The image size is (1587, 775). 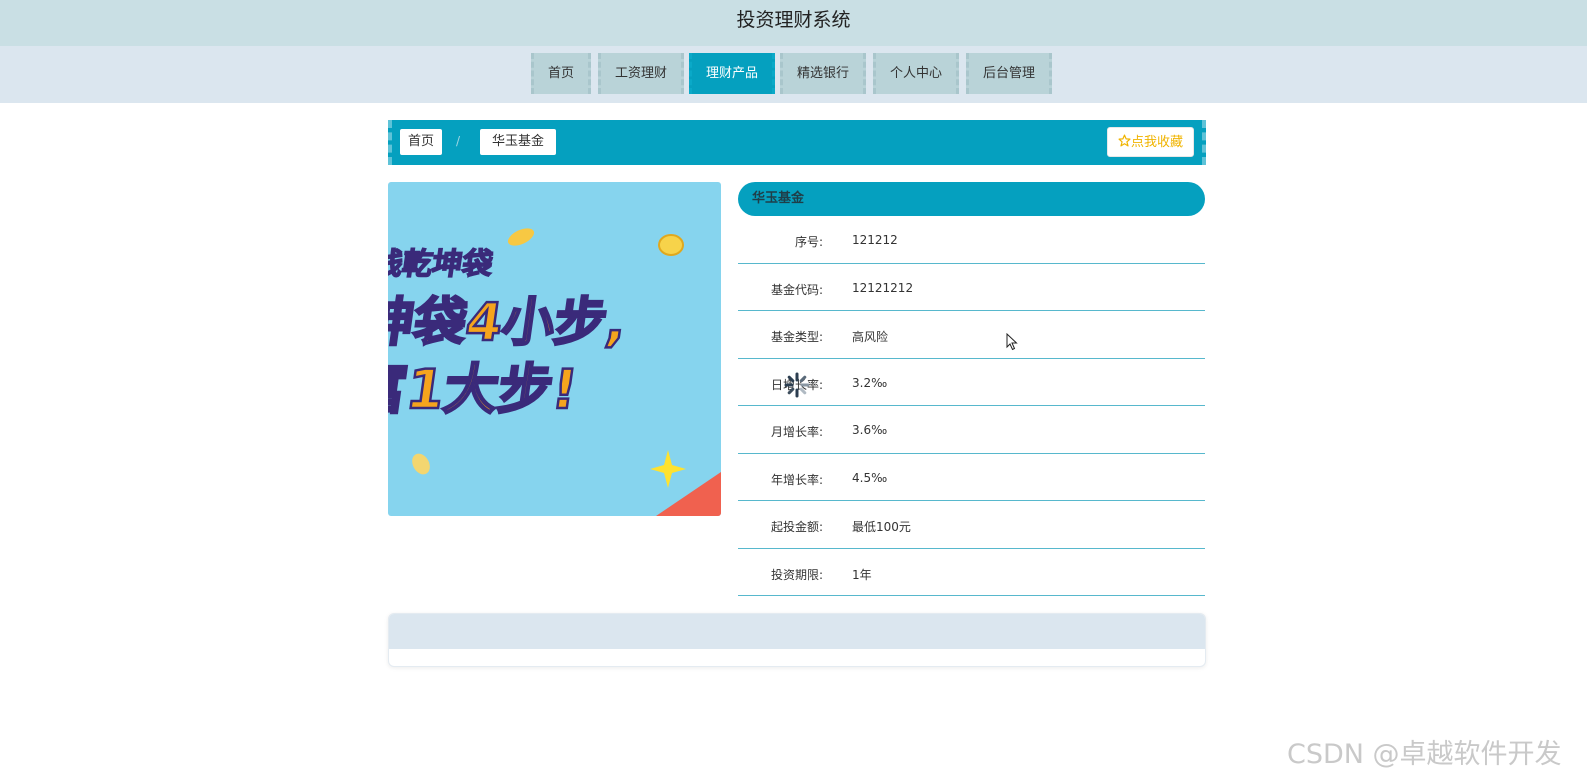 I want to click on detail-value: 3.2‰, so click(x=870, y=382).